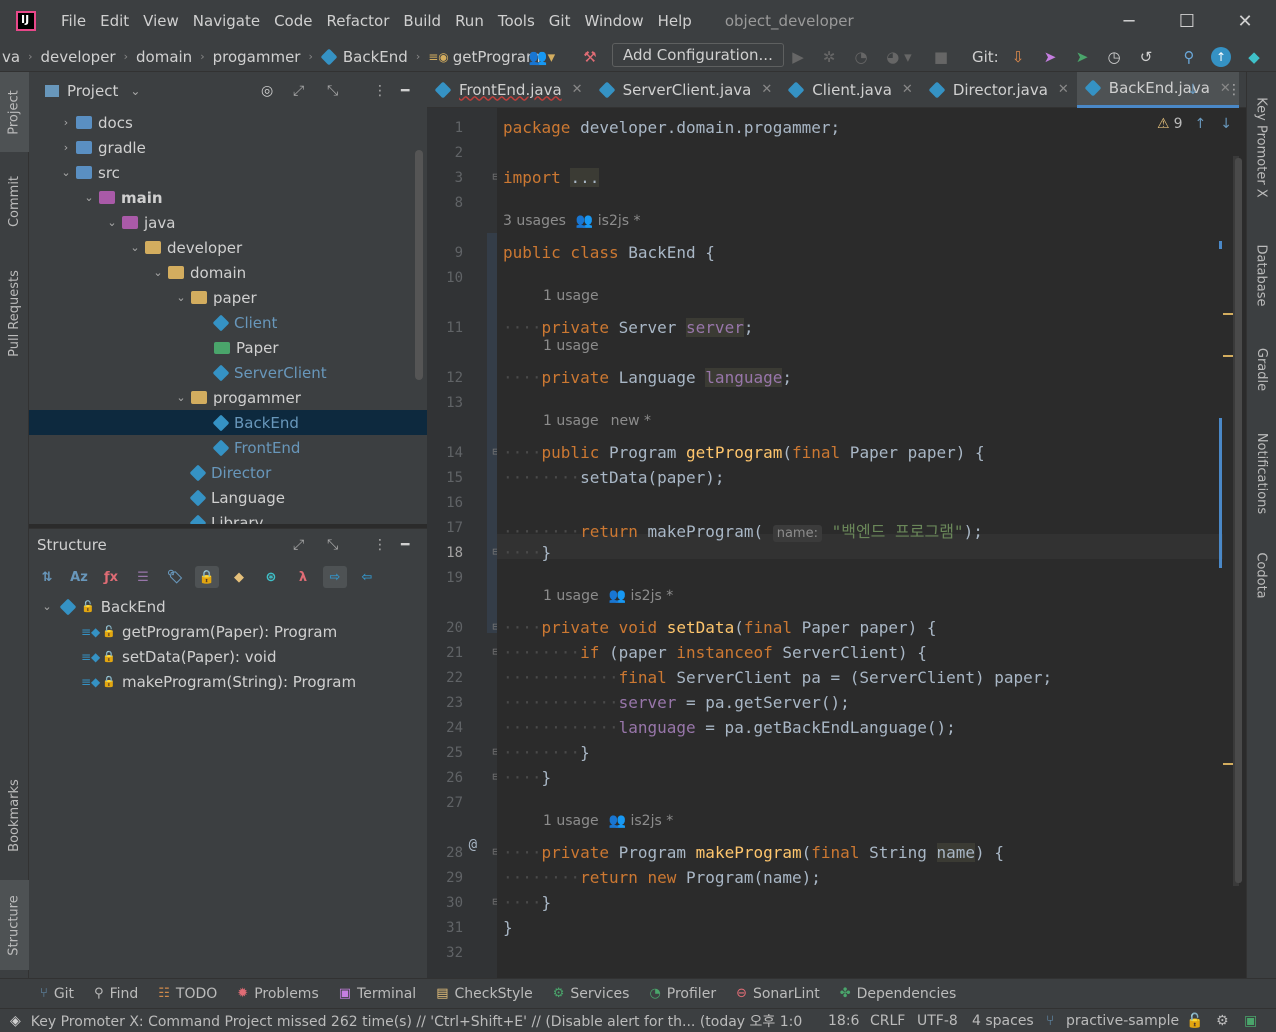  I want to click on show-members-icon: ☰, so click(143, 577).